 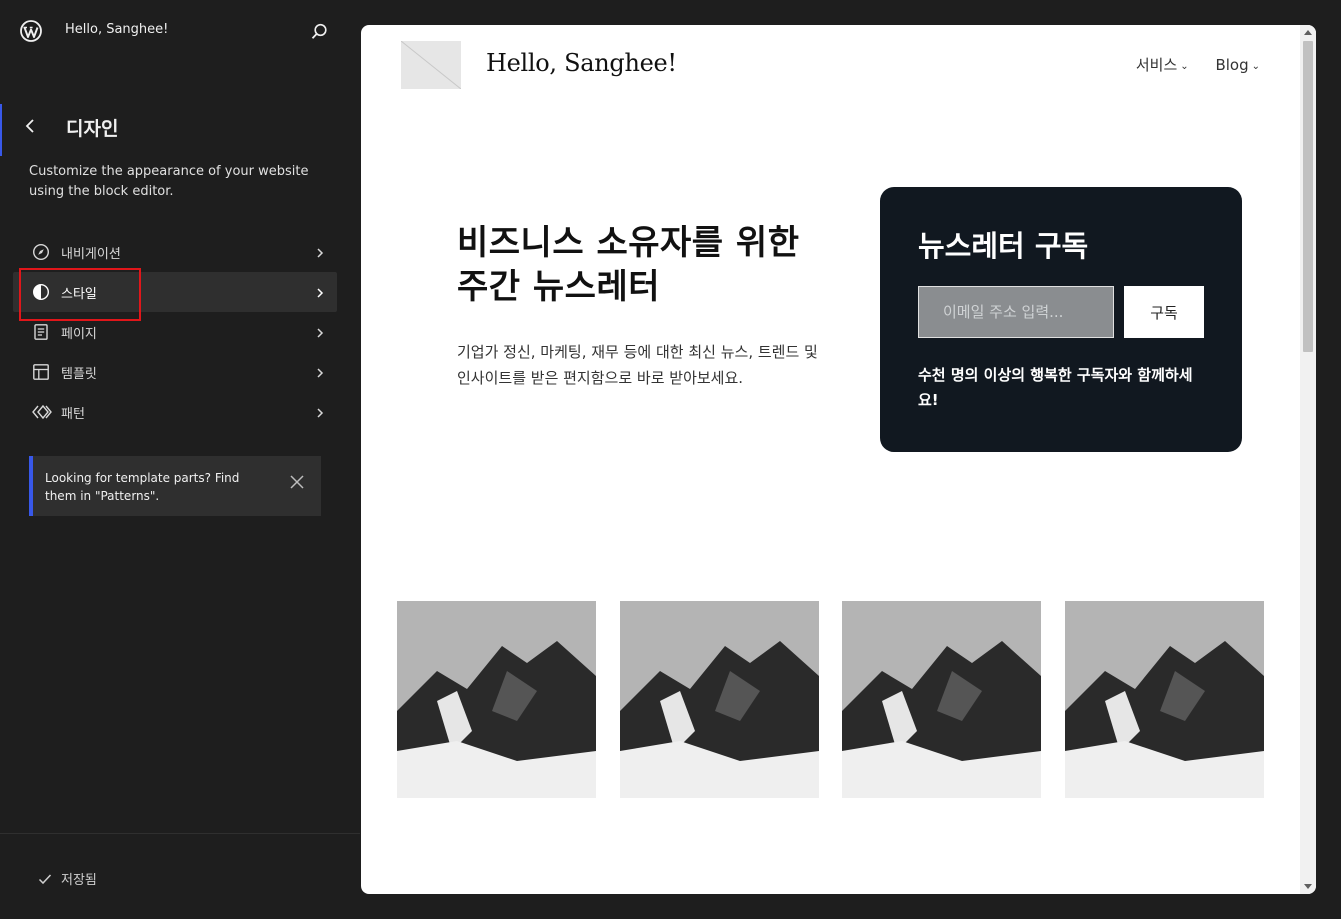 I want to click on site-name: Hello, Sanghee!, so click(x=581, y=63).